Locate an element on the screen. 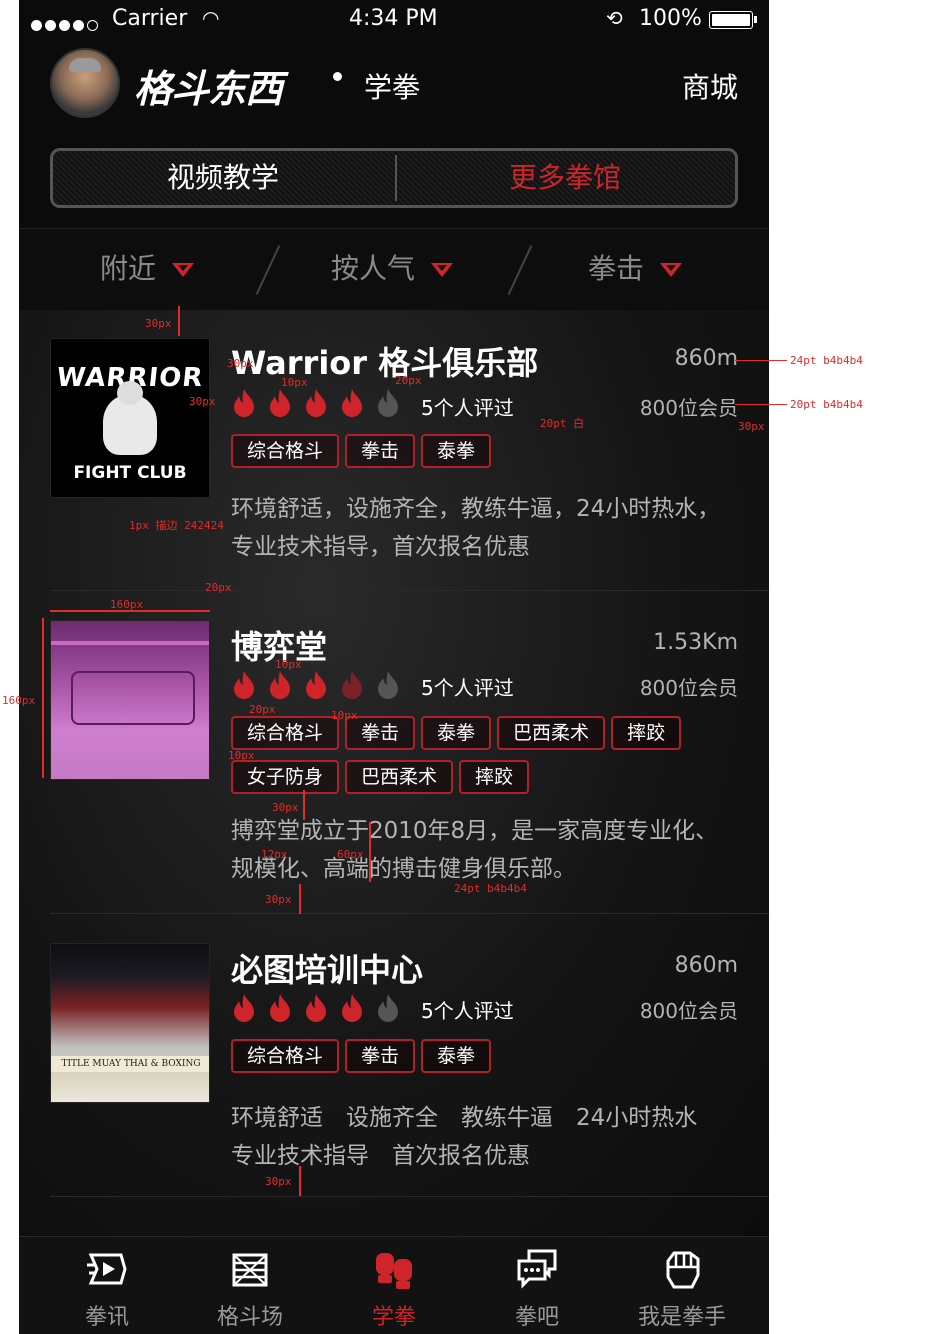 The height and width of the screenshot is (1334, 943). tab-arena: 格斗场 is located at coordinates (250, 1285).